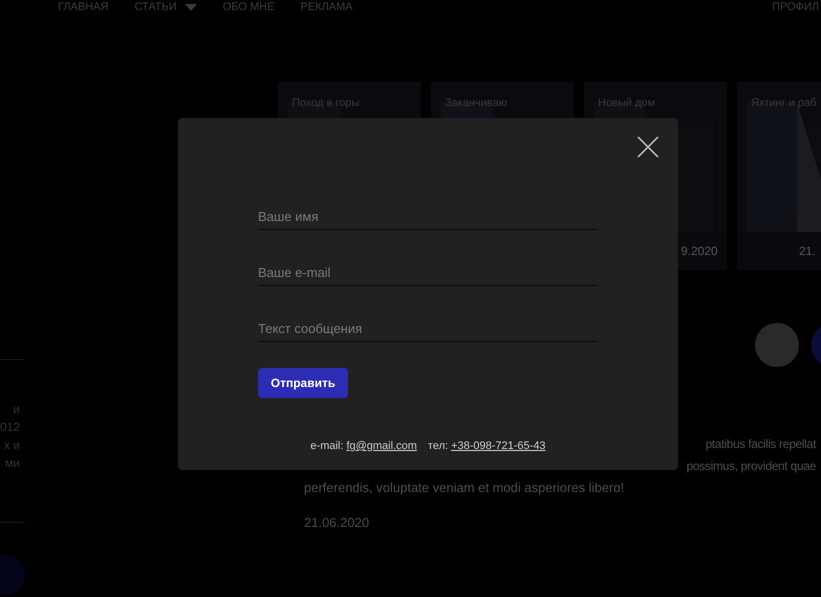 The width and height of the screenshot is (821, 597). What do you see at coordinates (83, 7) in the screenshot?
I see `nav-link: ГЛАВНАЯ` at bounding box center [83, 7].